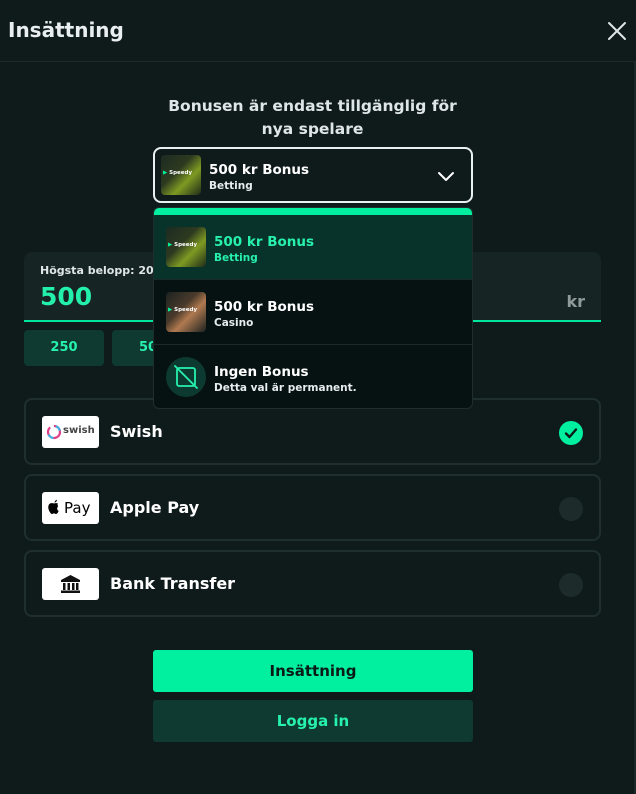 This screenshot has width=636, height=794. I want to click on bonus-select: ▶ Speedy 500 kr Bonus Betting, so click(313, 175).